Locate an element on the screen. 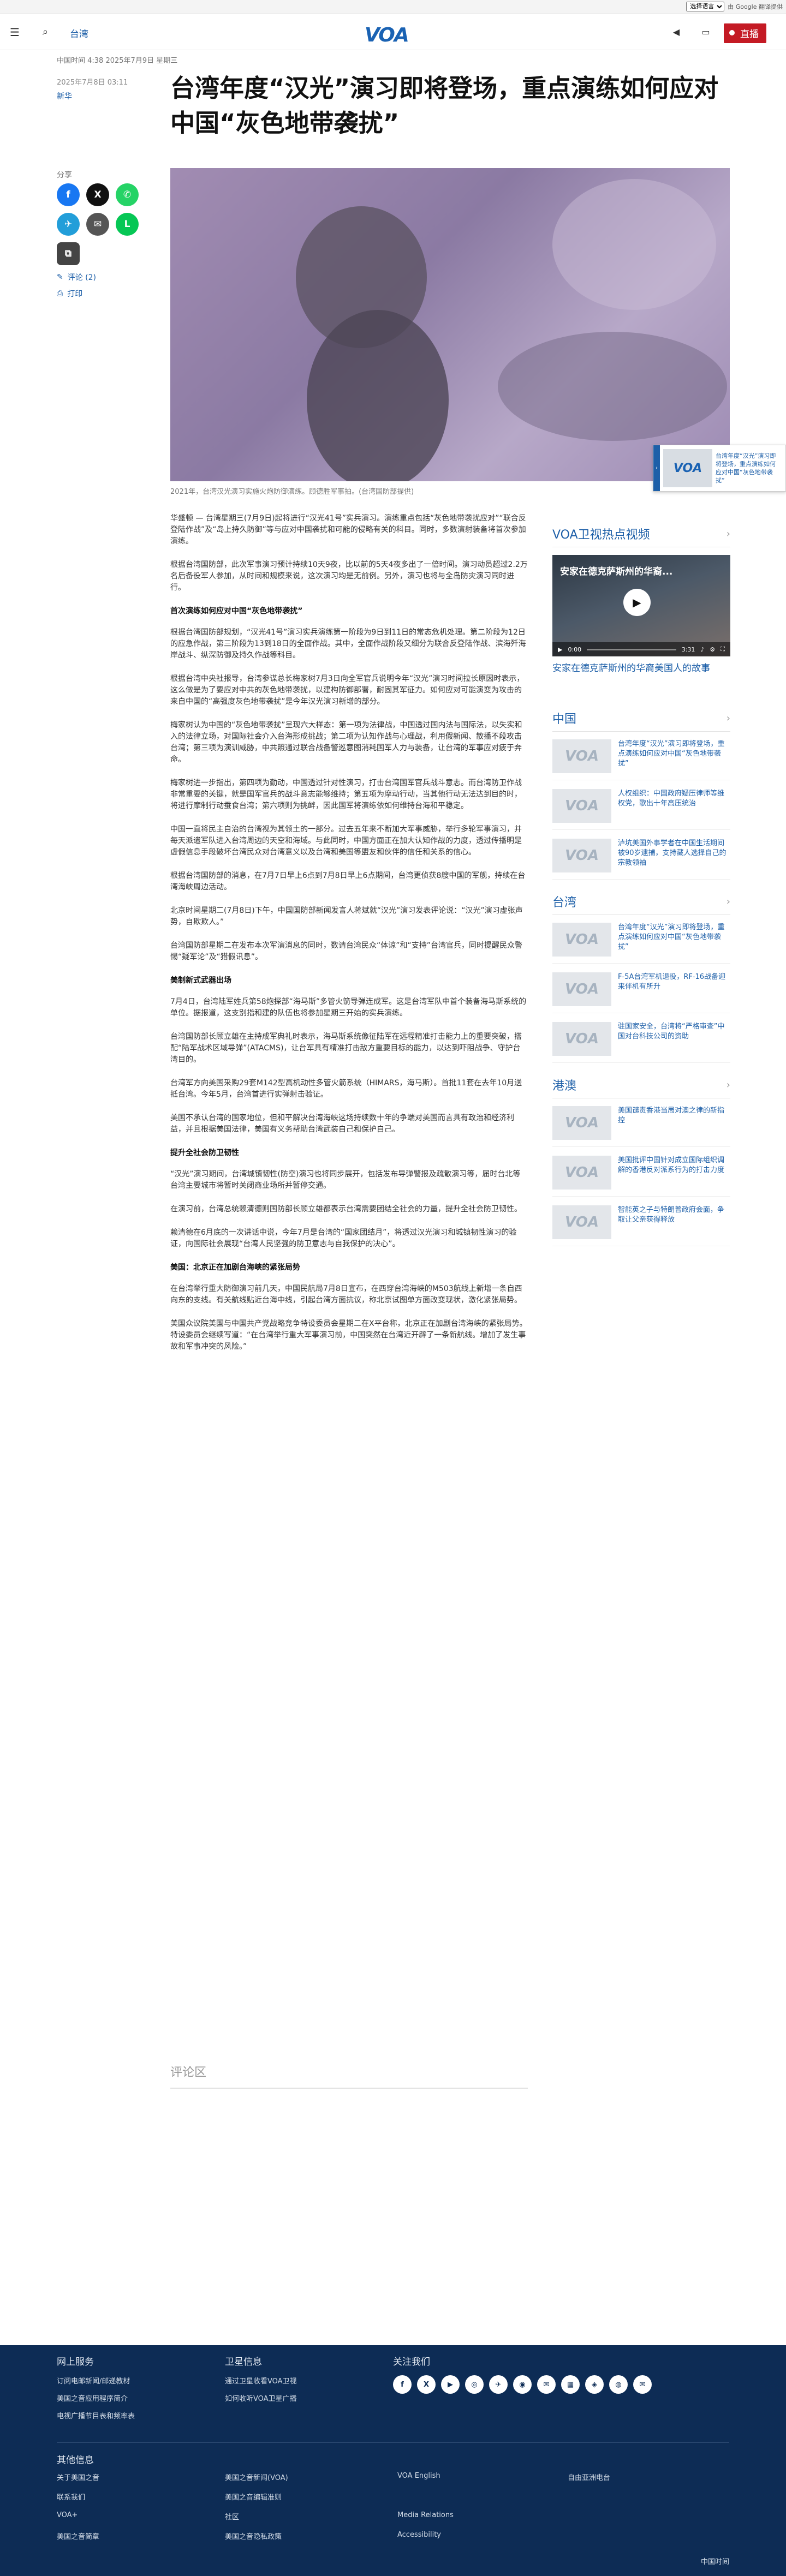 The height and width of the screenshot is (2576, 786). language-select: 选择语言 is located at coordinates (705, 7).